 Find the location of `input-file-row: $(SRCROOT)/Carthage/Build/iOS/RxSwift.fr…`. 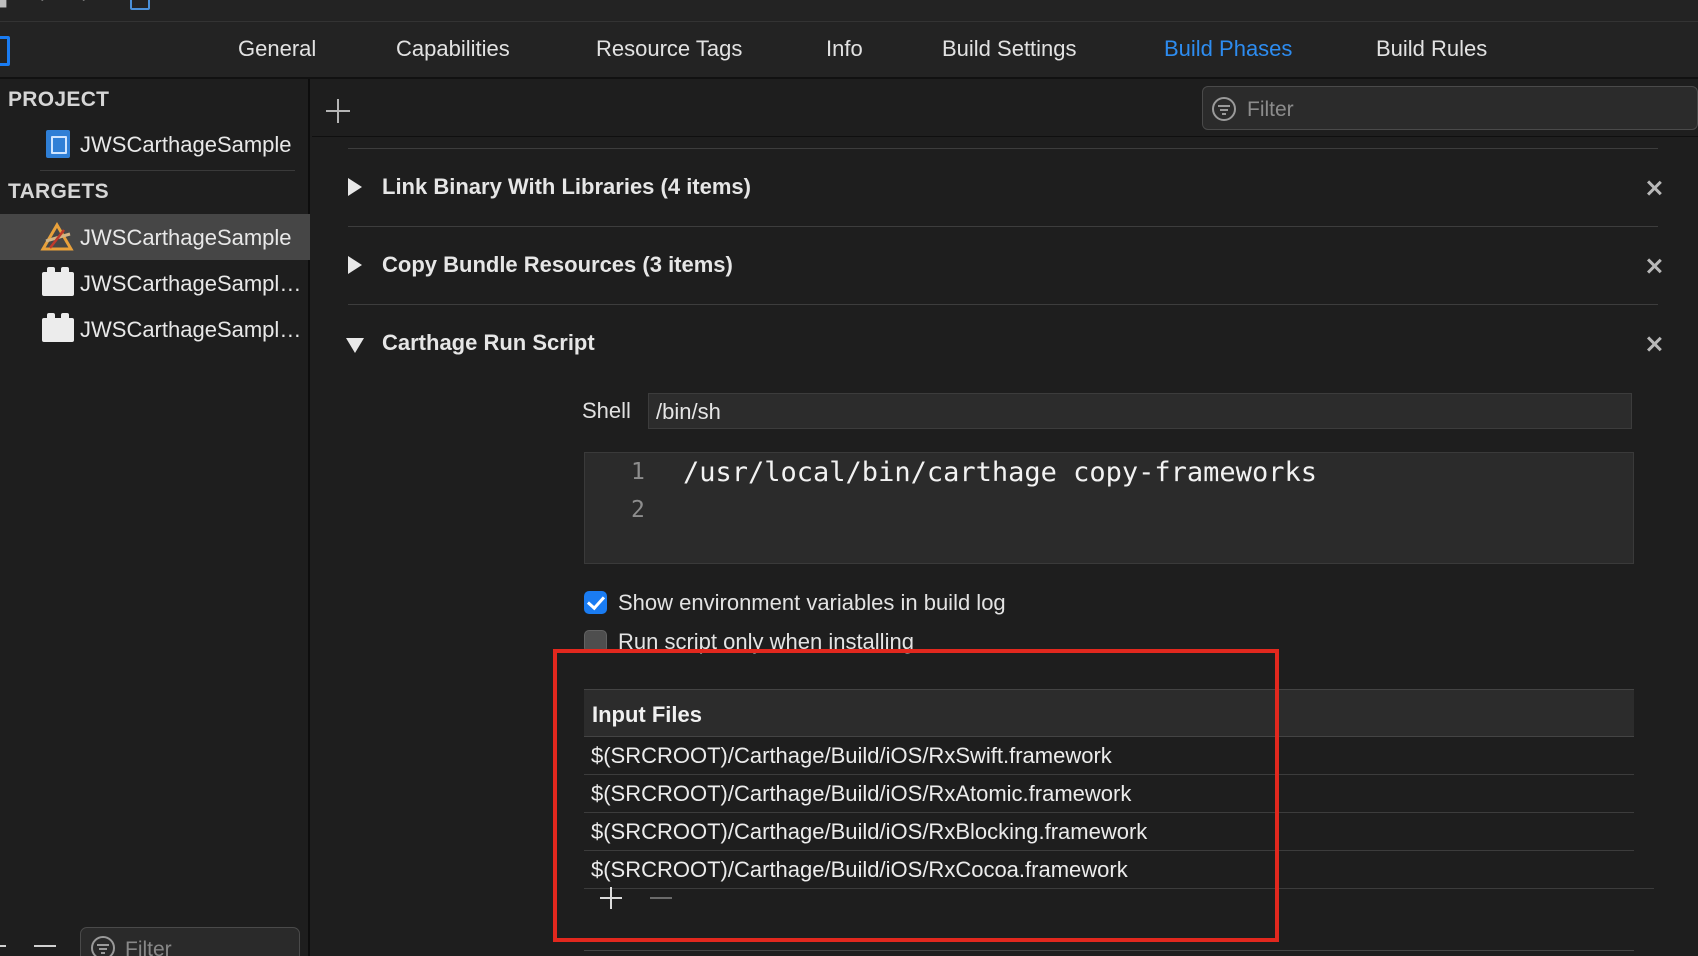

input-file-row: $(SRCROOT)/Carthage/Build/iOS/RxSwift.fr… is located at coordinates (1109, 756).